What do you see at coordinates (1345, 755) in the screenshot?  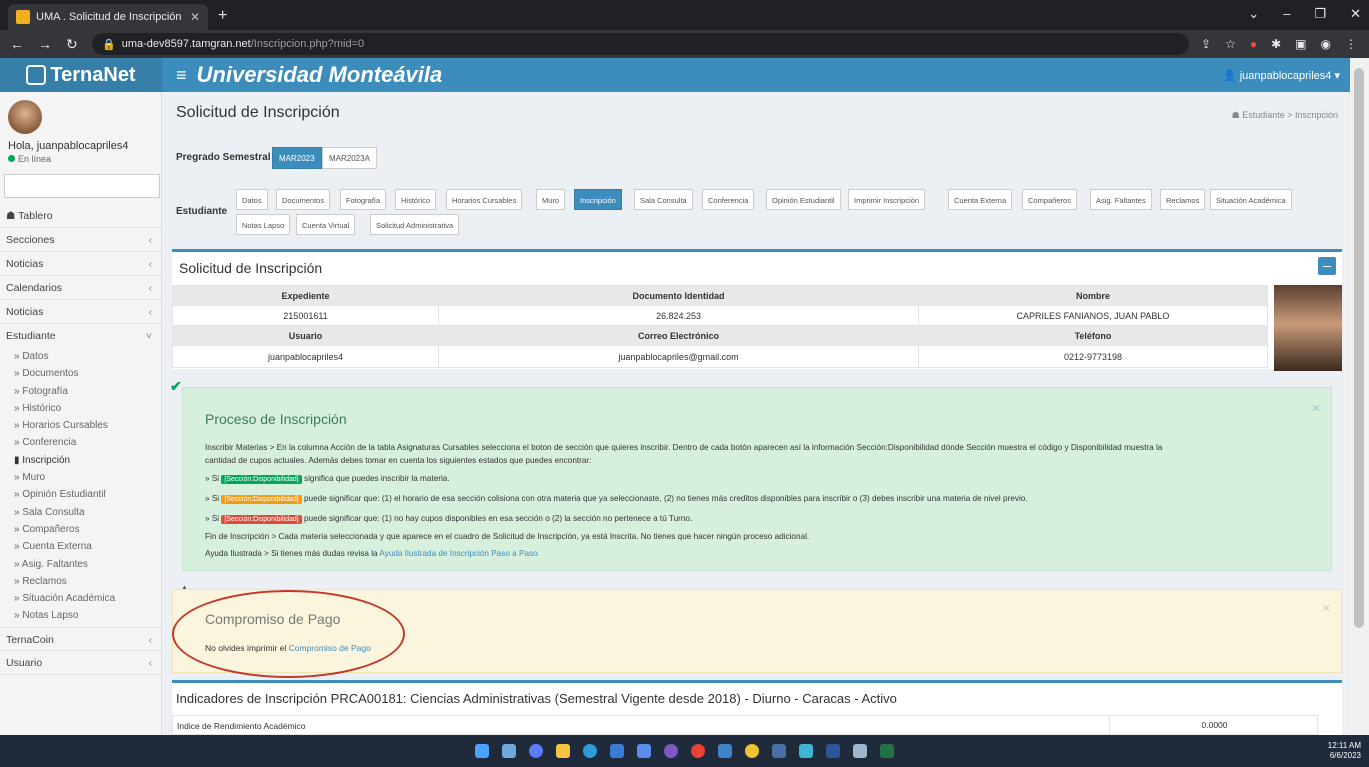 I see `clock-date: 6/6/2023` at bounding box center [1345, 755].